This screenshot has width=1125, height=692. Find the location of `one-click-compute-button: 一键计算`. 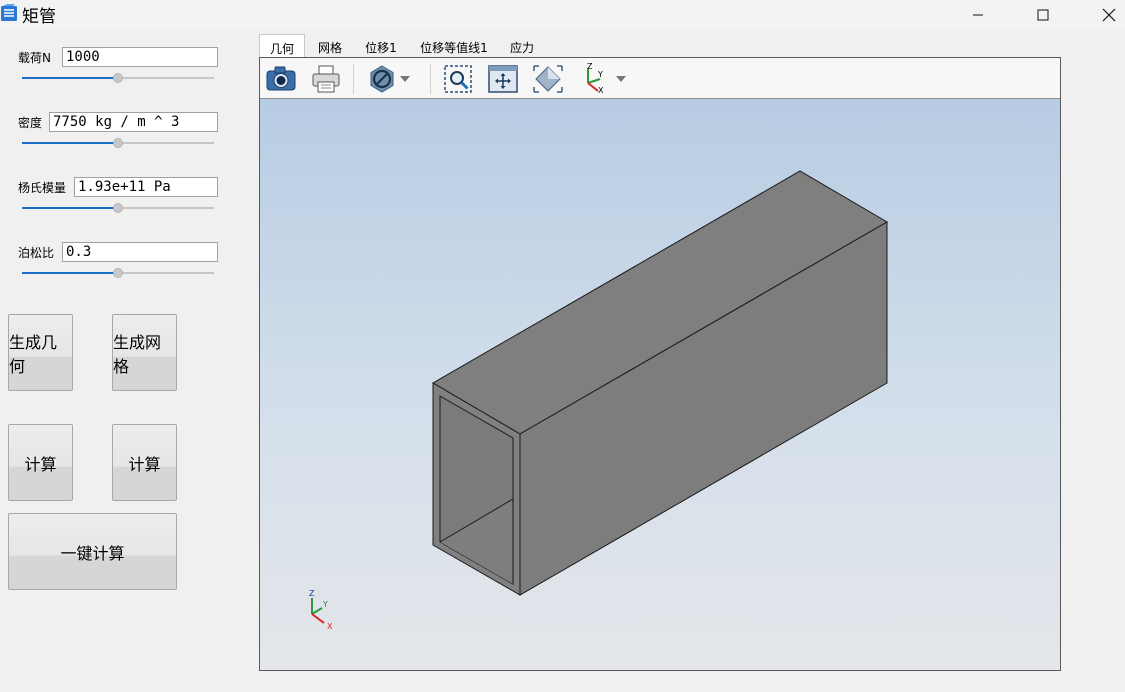

one-click-compute-button: 一键计算 is located at coordinates (92, 551).